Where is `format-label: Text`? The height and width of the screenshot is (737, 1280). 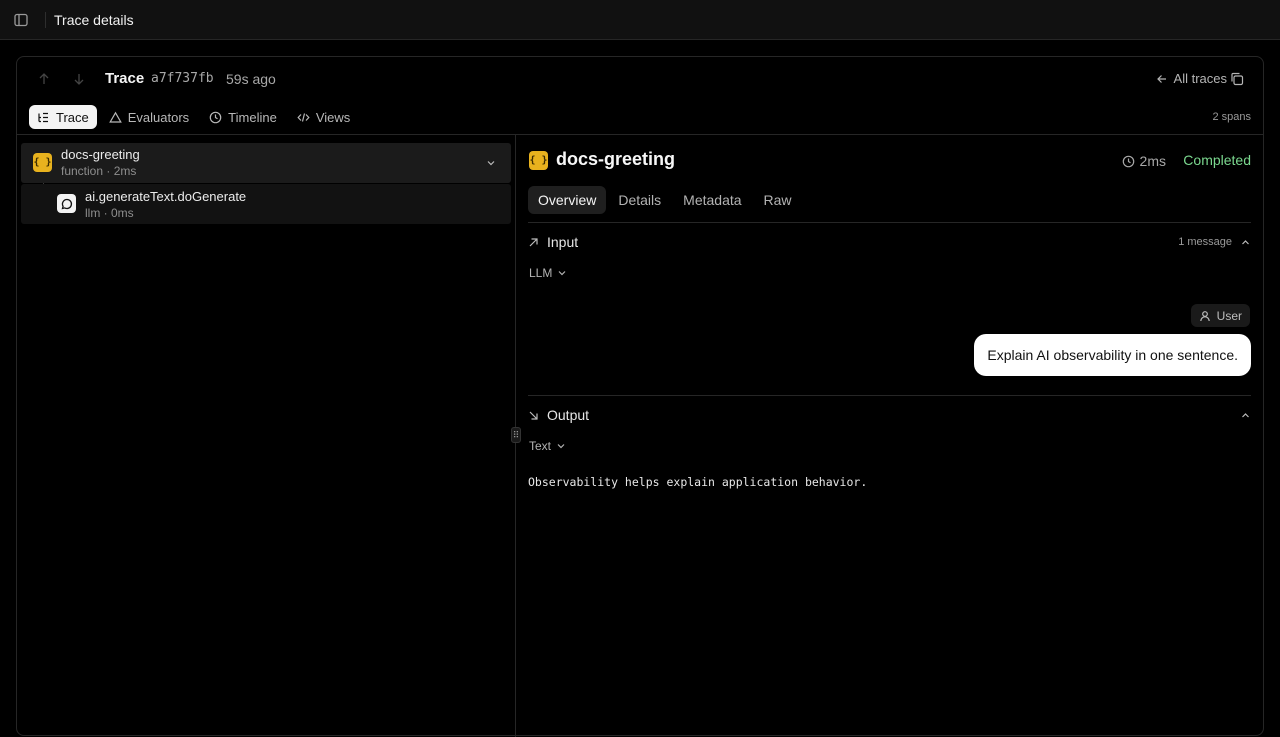 format-label: Text is located at coordinates (540, 446).